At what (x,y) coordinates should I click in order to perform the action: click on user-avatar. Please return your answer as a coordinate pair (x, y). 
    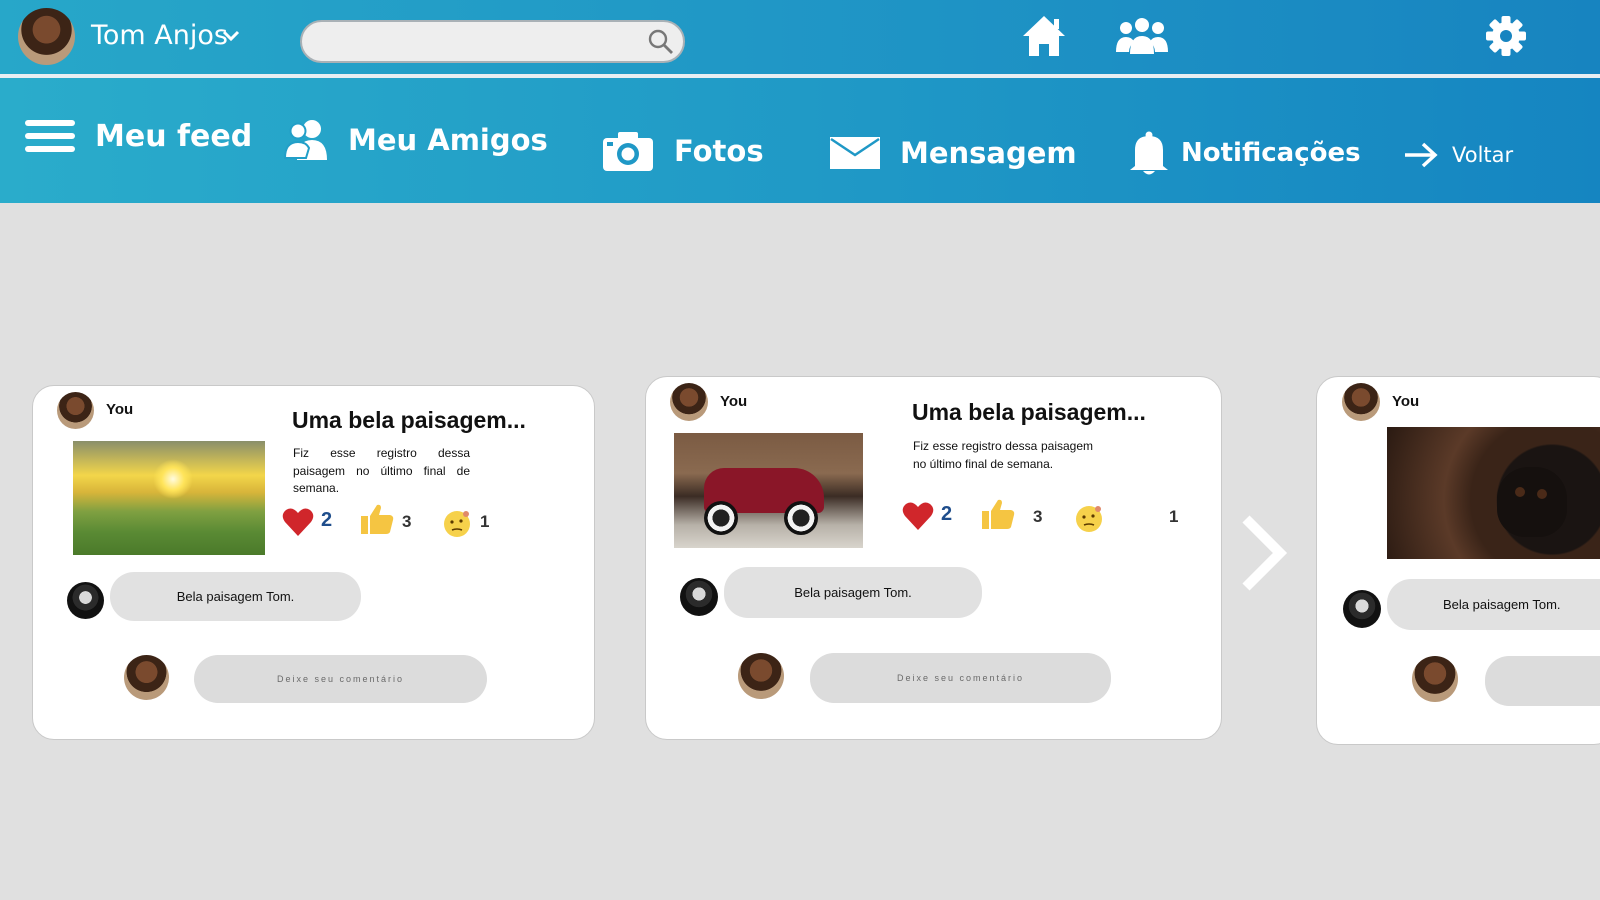
    Looking at the image, I should click on (46, 36).